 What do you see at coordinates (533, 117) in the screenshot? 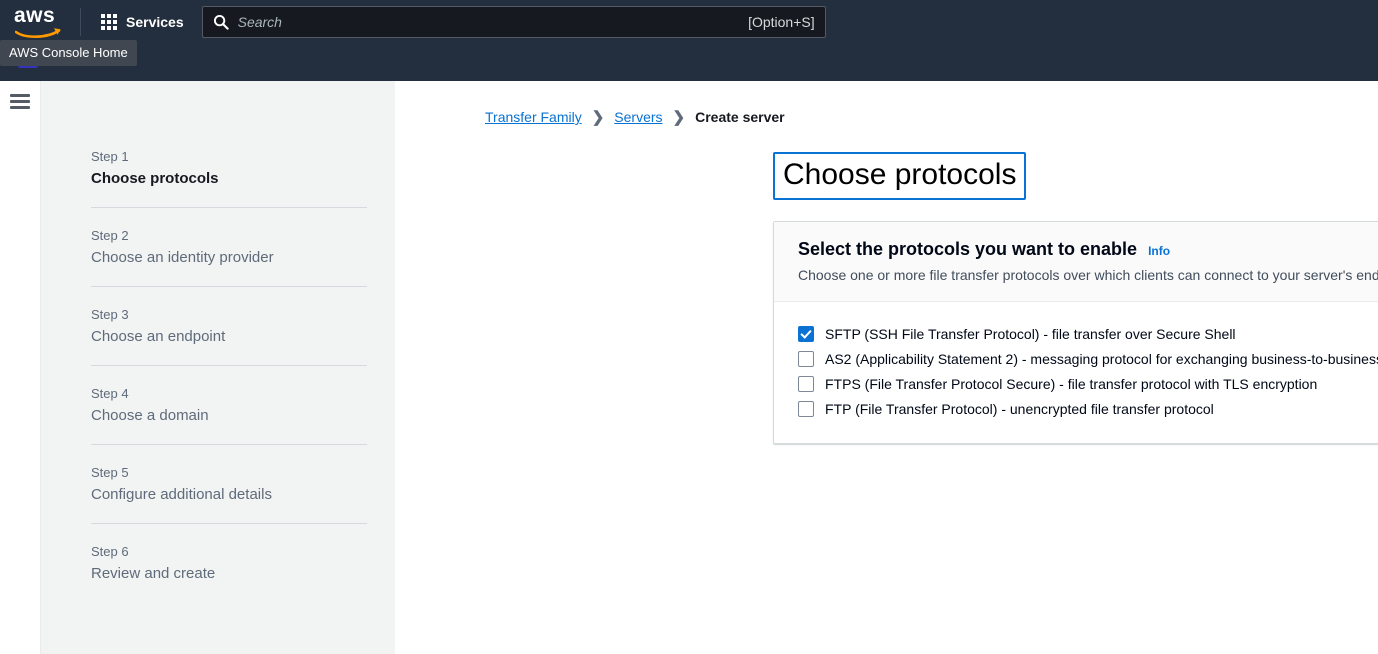
I see `breadcrumb-item-0: Transfer Family` at bounding box center [533, 117].